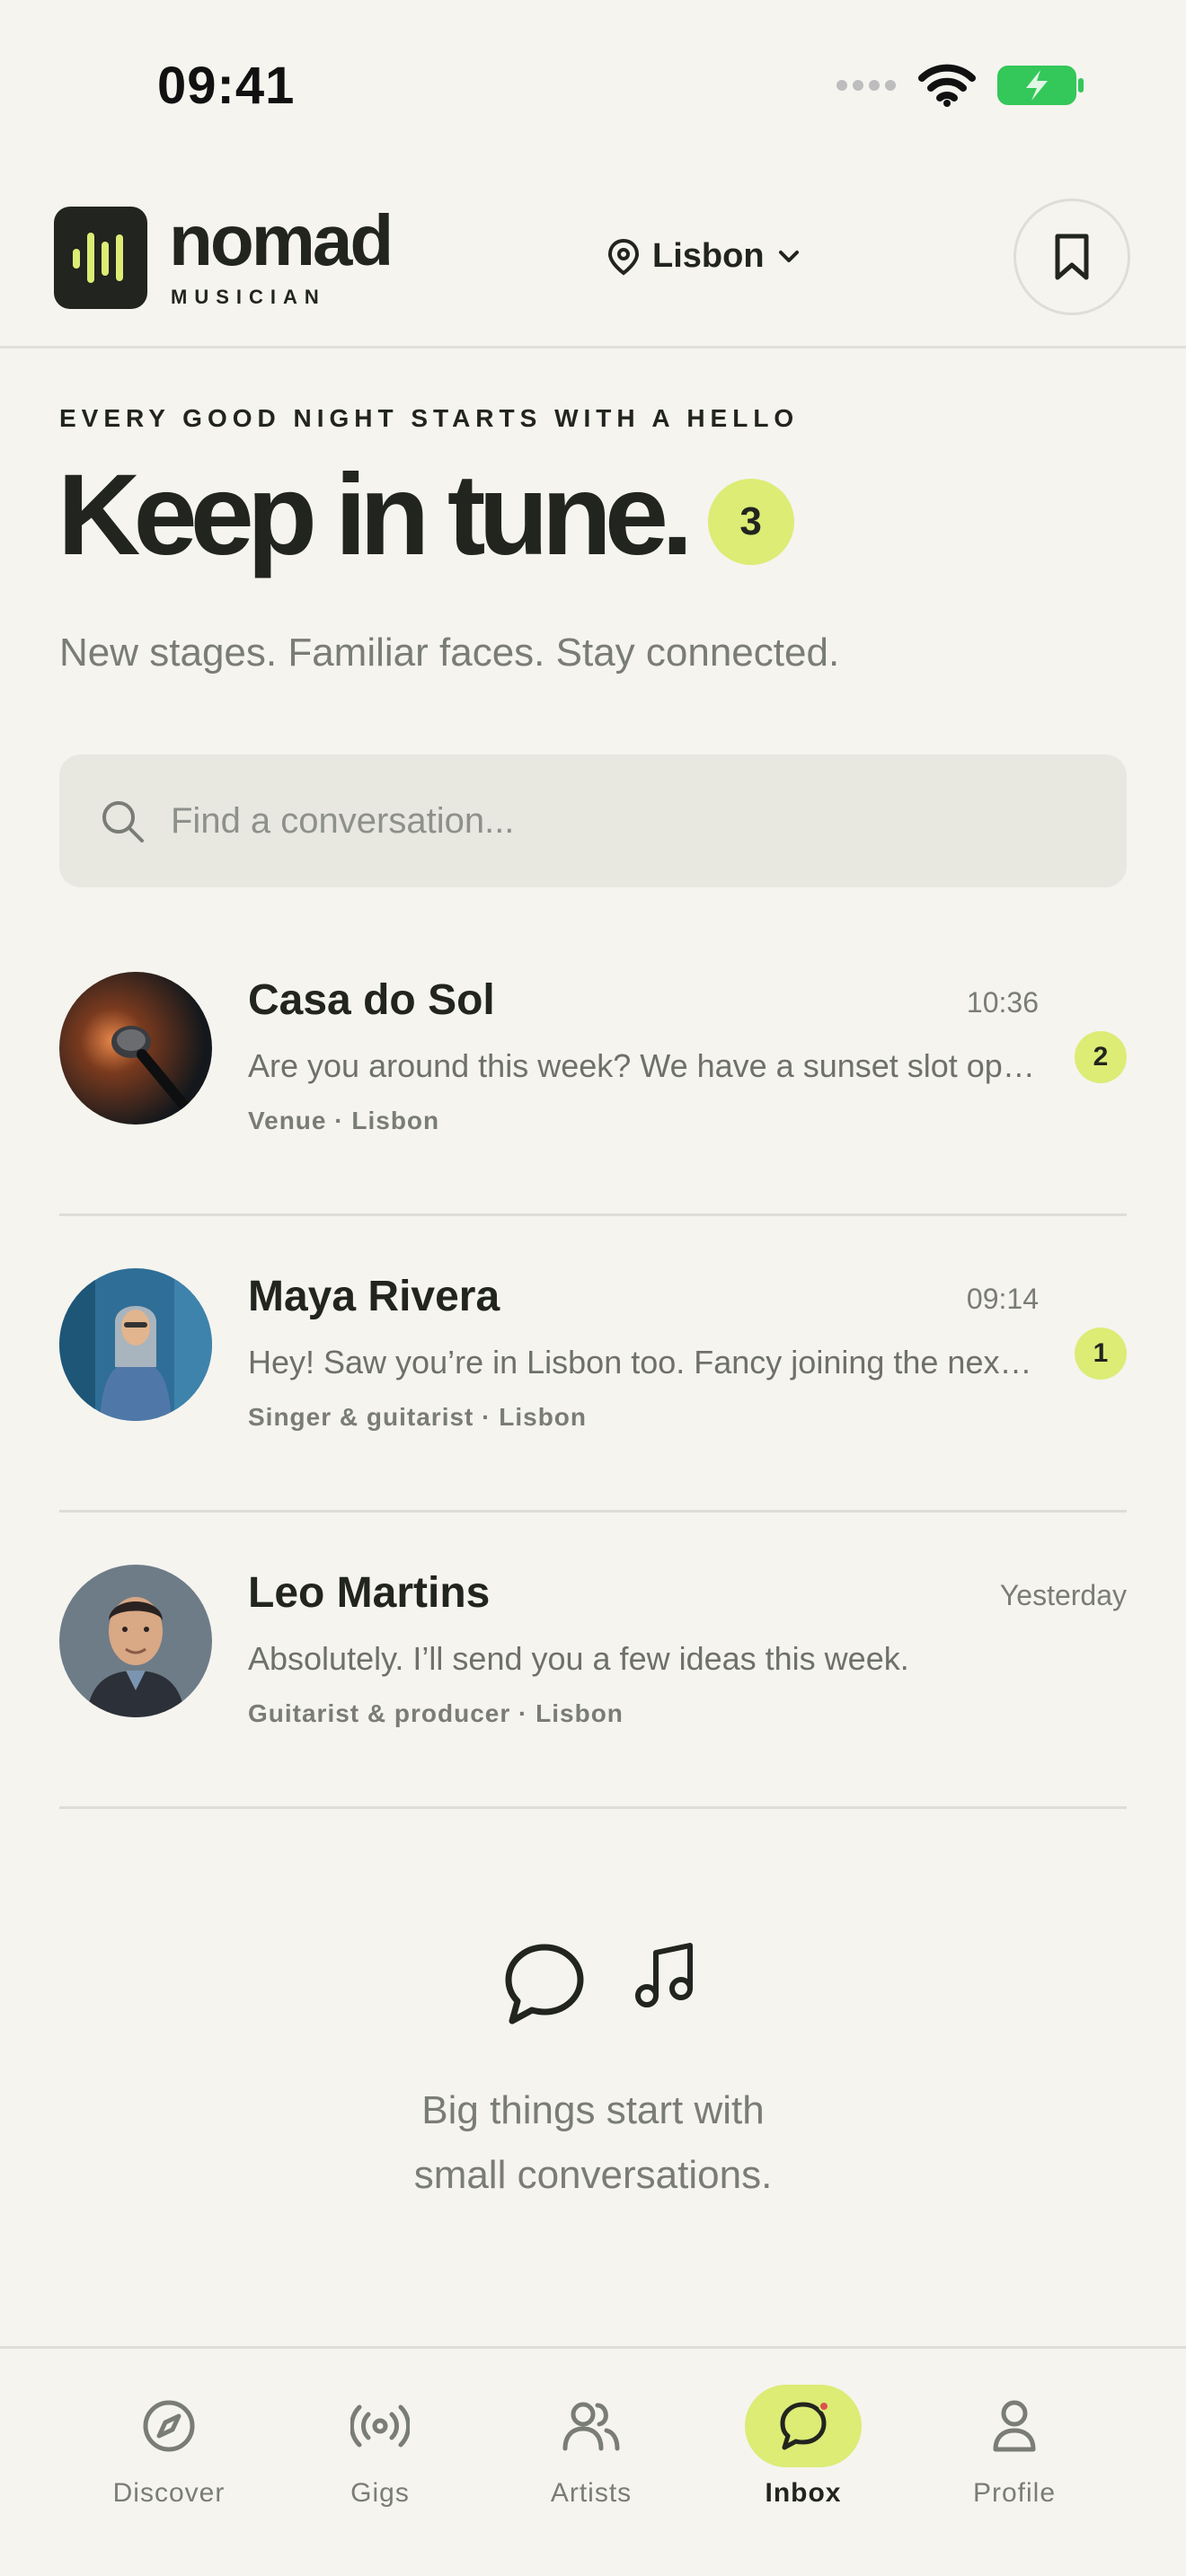  What do you see at coordinates (371, 1000) in the screenshot?
I see `conversation-name: Casa do Sol` at bounding box center [371, 1000].